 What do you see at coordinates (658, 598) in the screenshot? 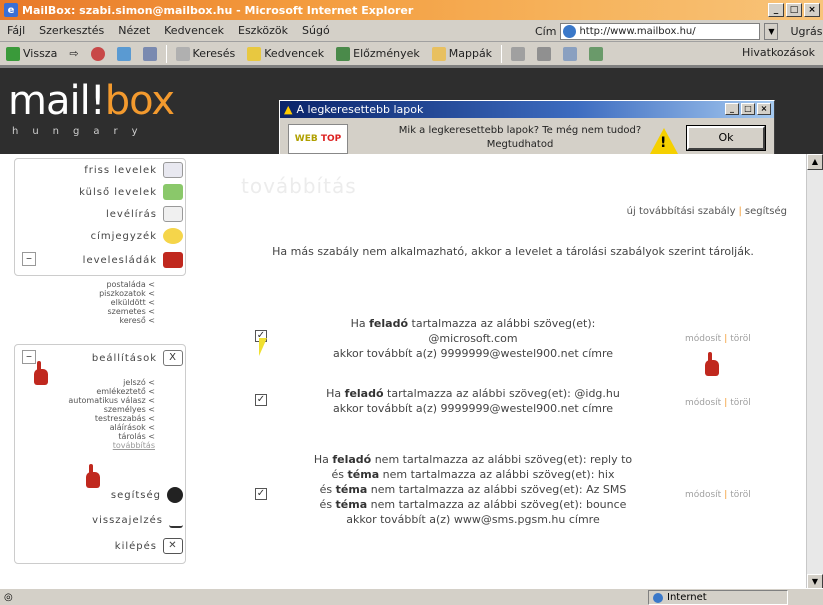
I see `globe-icon` at bounding box center [658, 598].